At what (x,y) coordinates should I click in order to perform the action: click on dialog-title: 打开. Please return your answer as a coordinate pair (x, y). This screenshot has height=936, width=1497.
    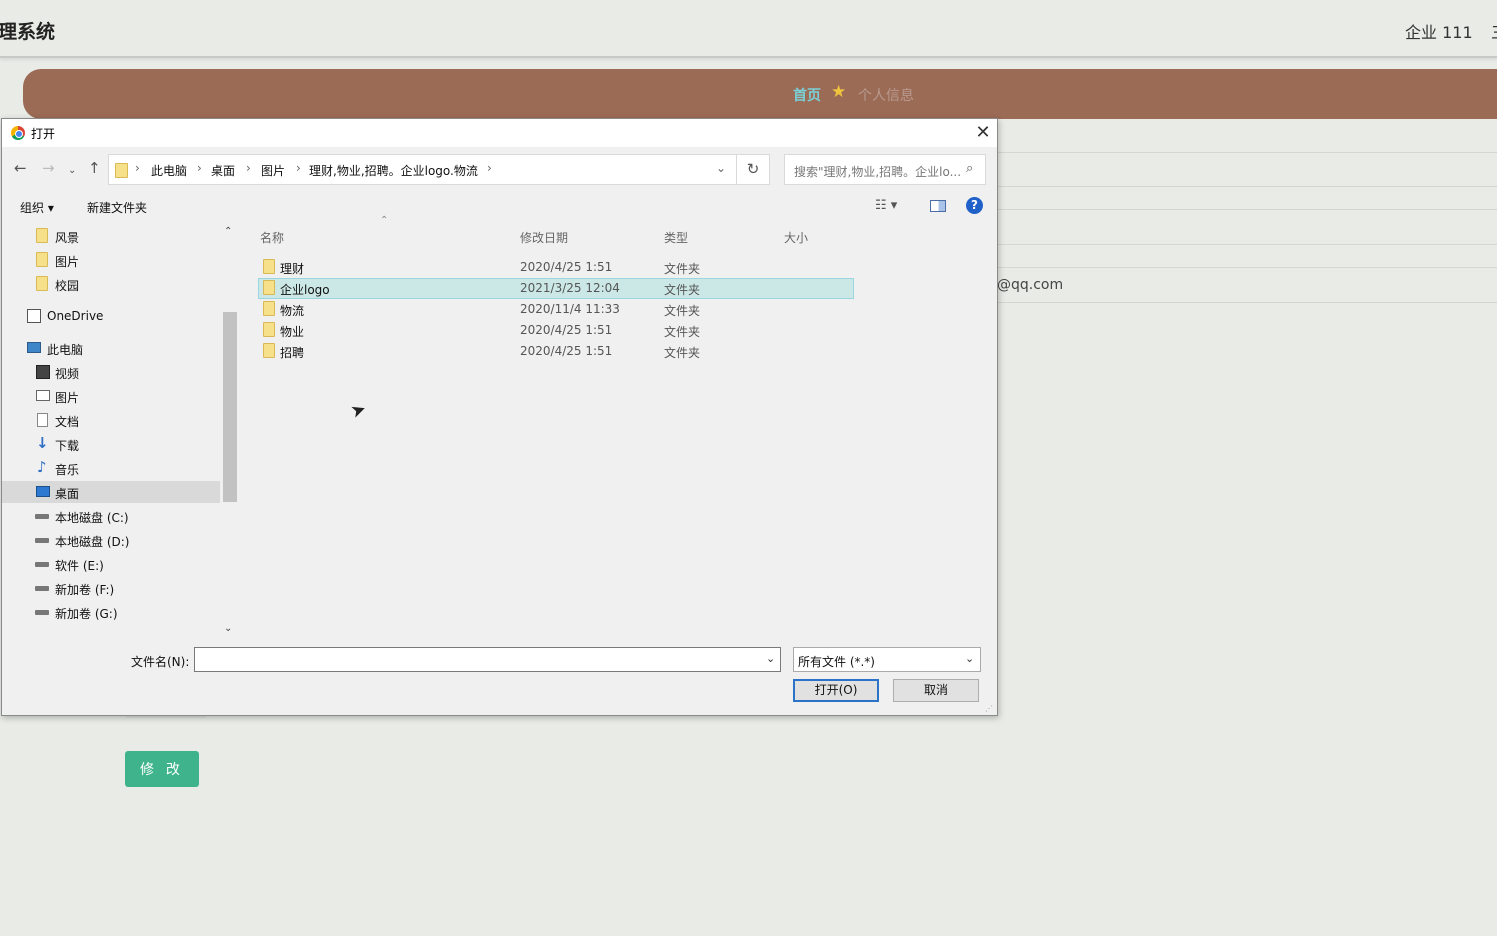
    Looking at the image, I should click on (43, 134).